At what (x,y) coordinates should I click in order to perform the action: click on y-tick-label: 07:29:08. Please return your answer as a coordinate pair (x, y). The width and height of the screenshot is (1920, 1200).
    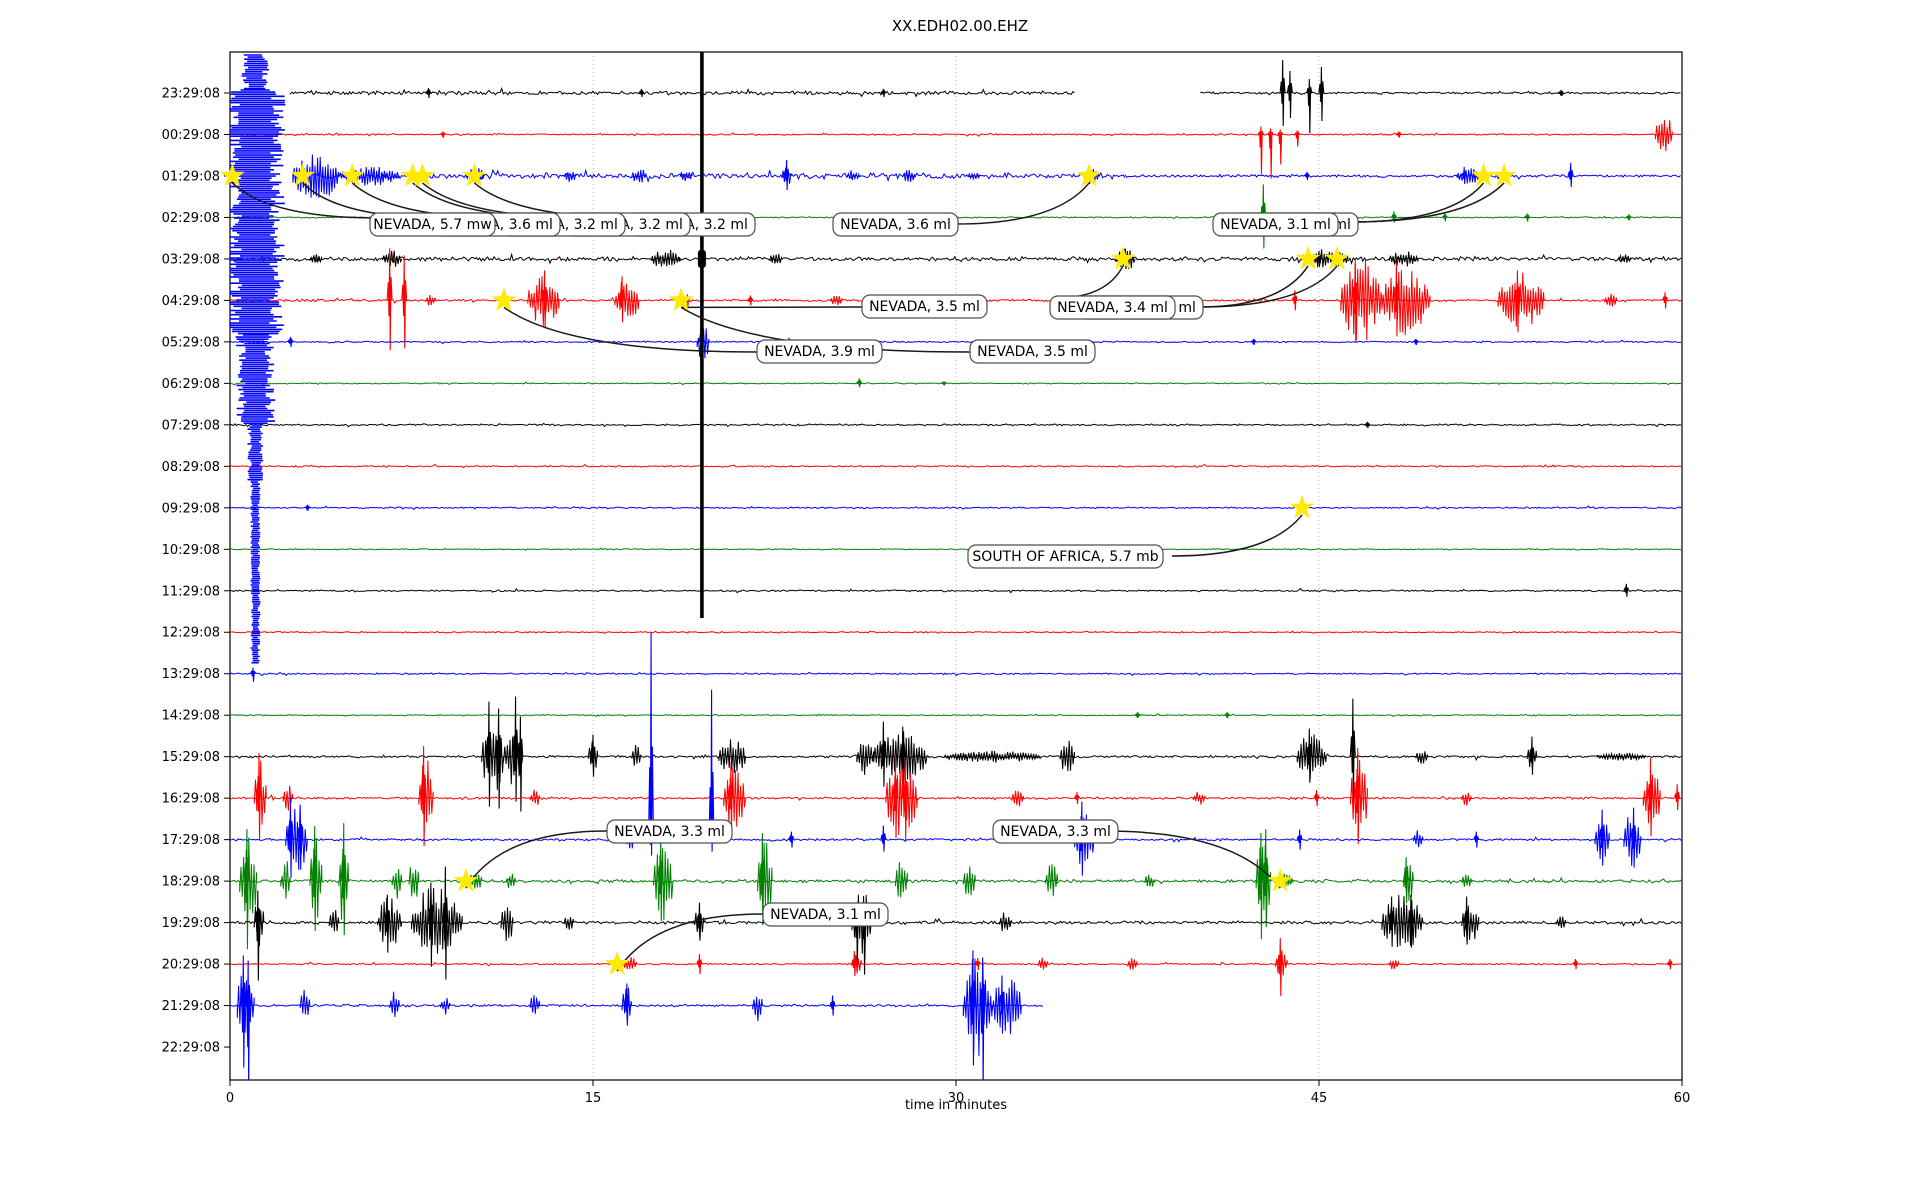
    Looking at the image, I should click on (191, 425).